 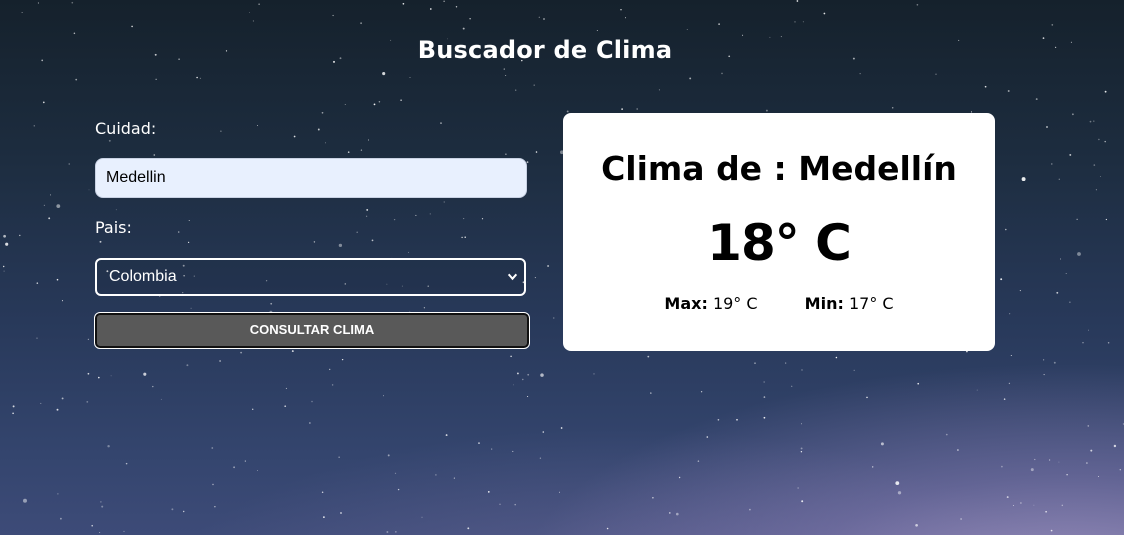 What do you see at coordinates (143, 276) in the screenshot?
I see `country-selected-value: Colombia` at bounding box center [143, 276].